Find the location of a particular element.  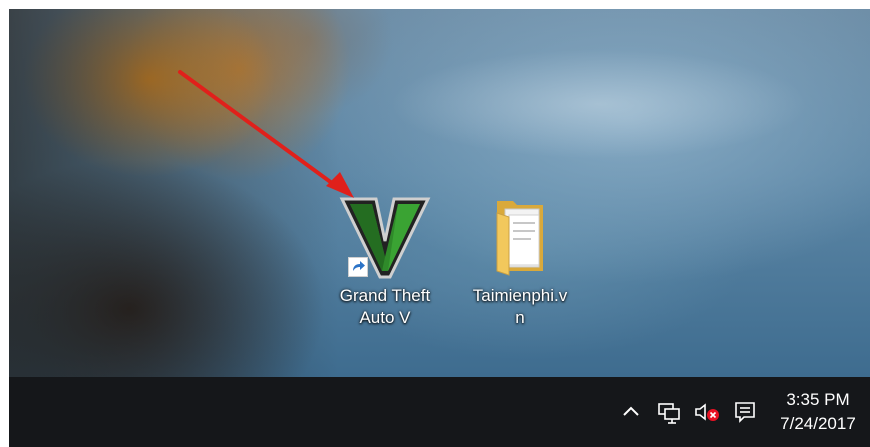

network-icon is located at coordinates (669, 412).